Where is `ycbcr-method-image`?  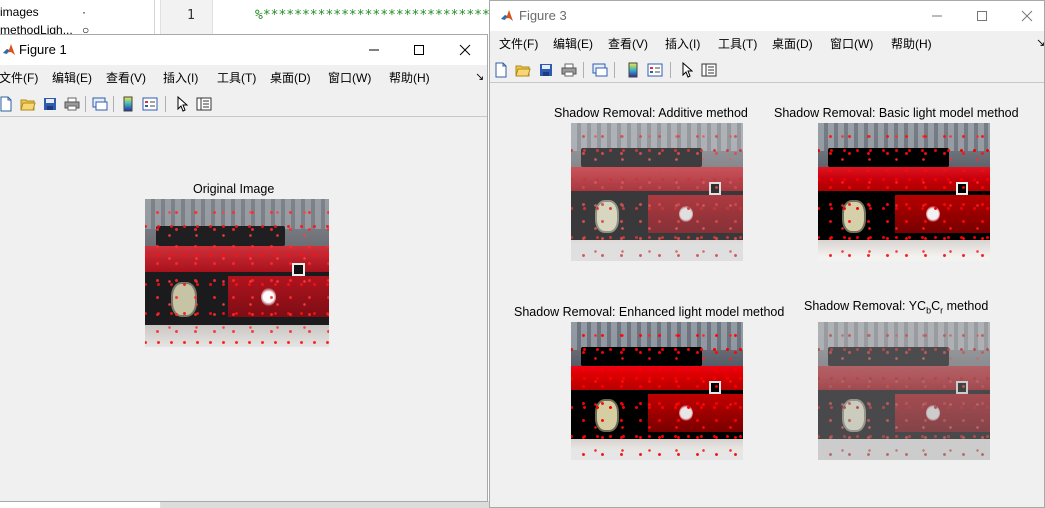 ycbcr-method-image is located at coordinates (904, 391).